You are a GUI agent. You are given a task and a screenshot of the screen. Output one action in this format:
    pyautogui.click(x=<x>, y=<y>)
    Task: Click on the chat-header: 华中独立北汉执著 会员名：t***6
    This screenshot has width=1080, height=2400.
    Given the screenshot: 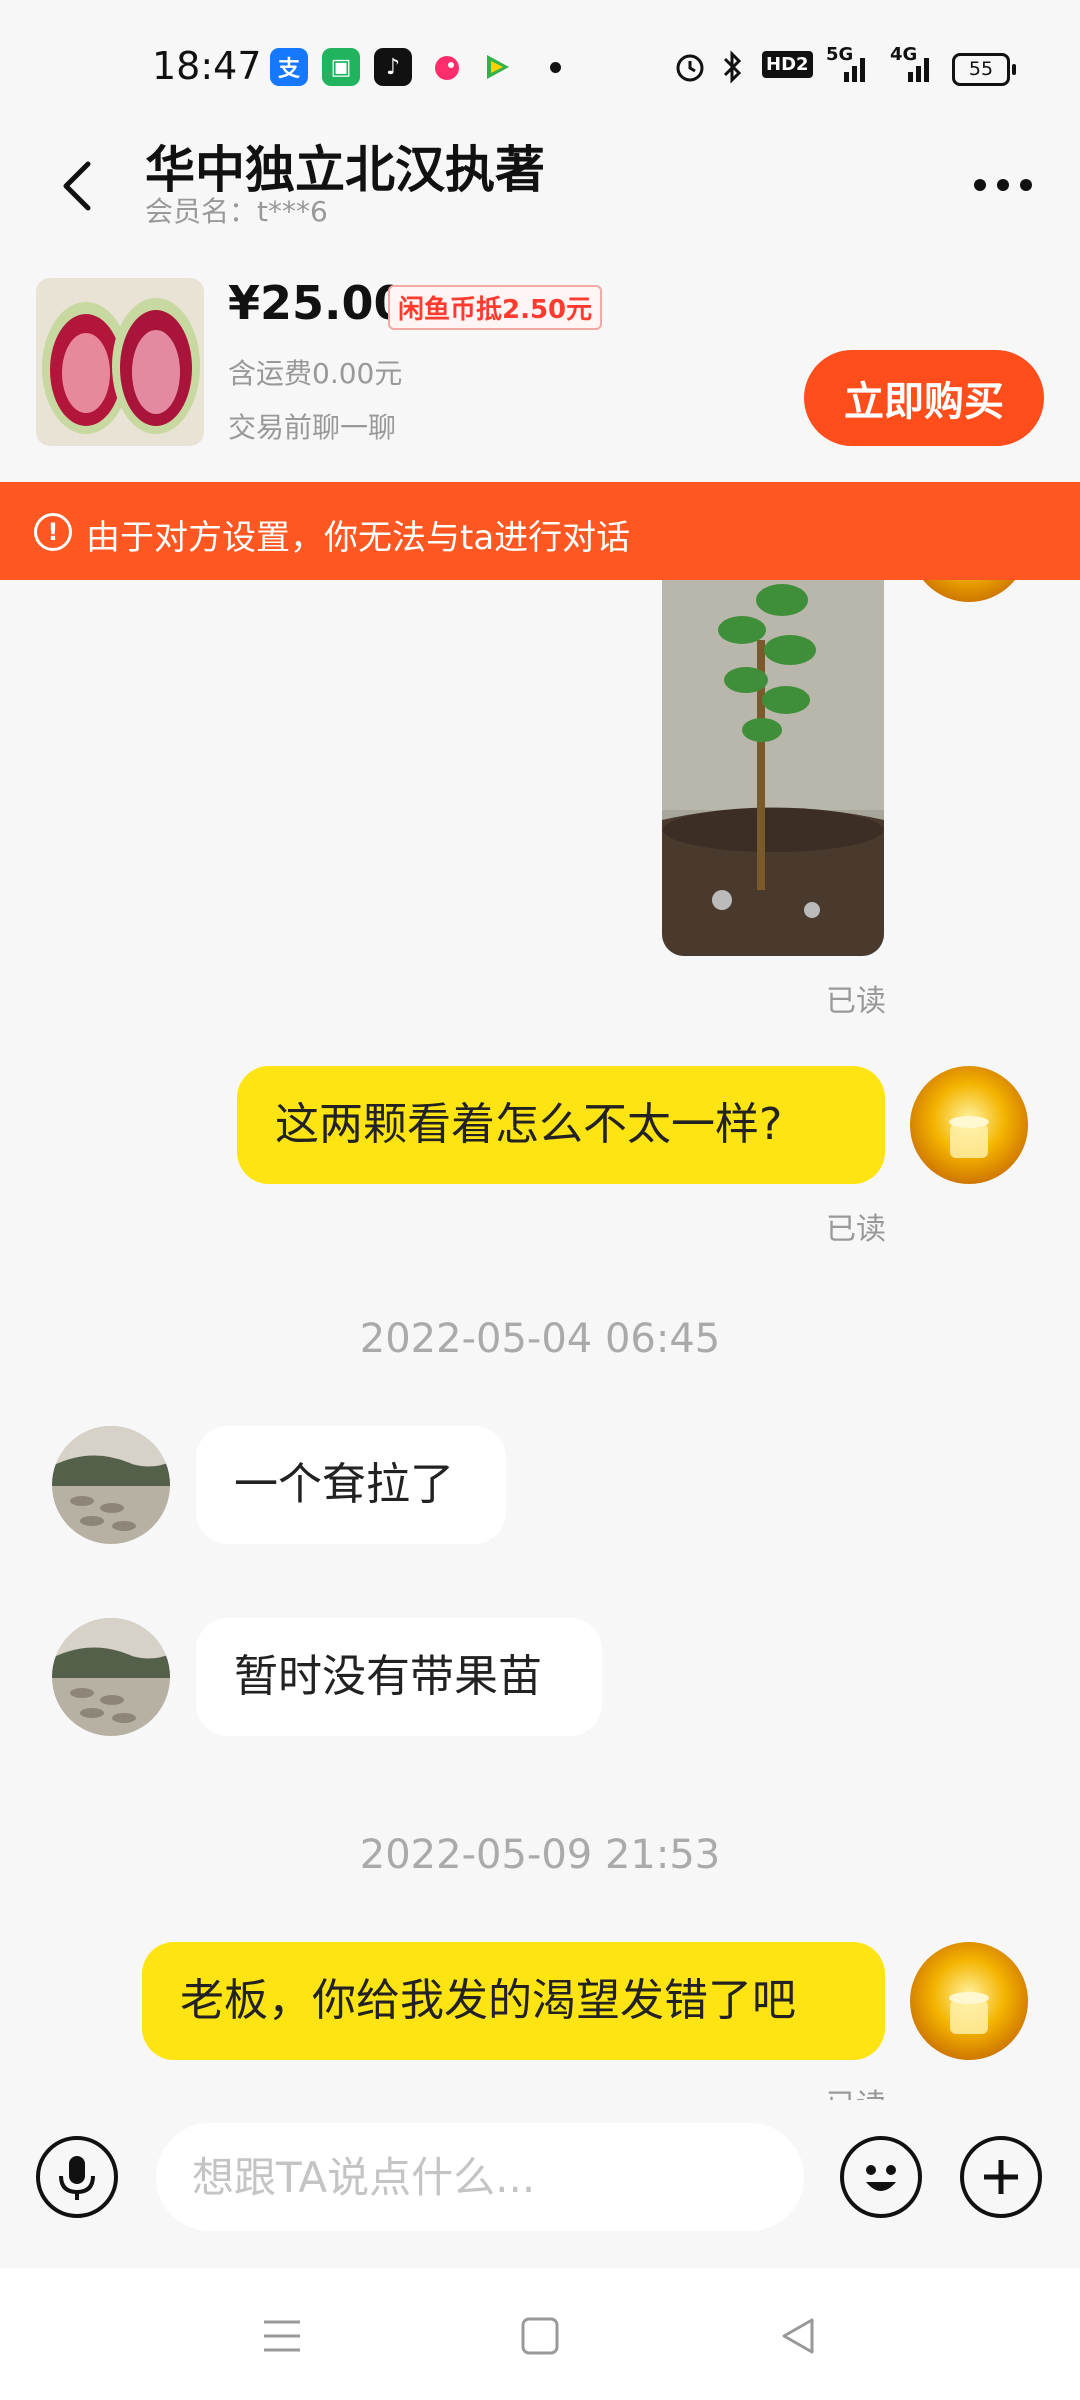 What is the action you would take?
    pyautogui.click(x=540, y=195)
    